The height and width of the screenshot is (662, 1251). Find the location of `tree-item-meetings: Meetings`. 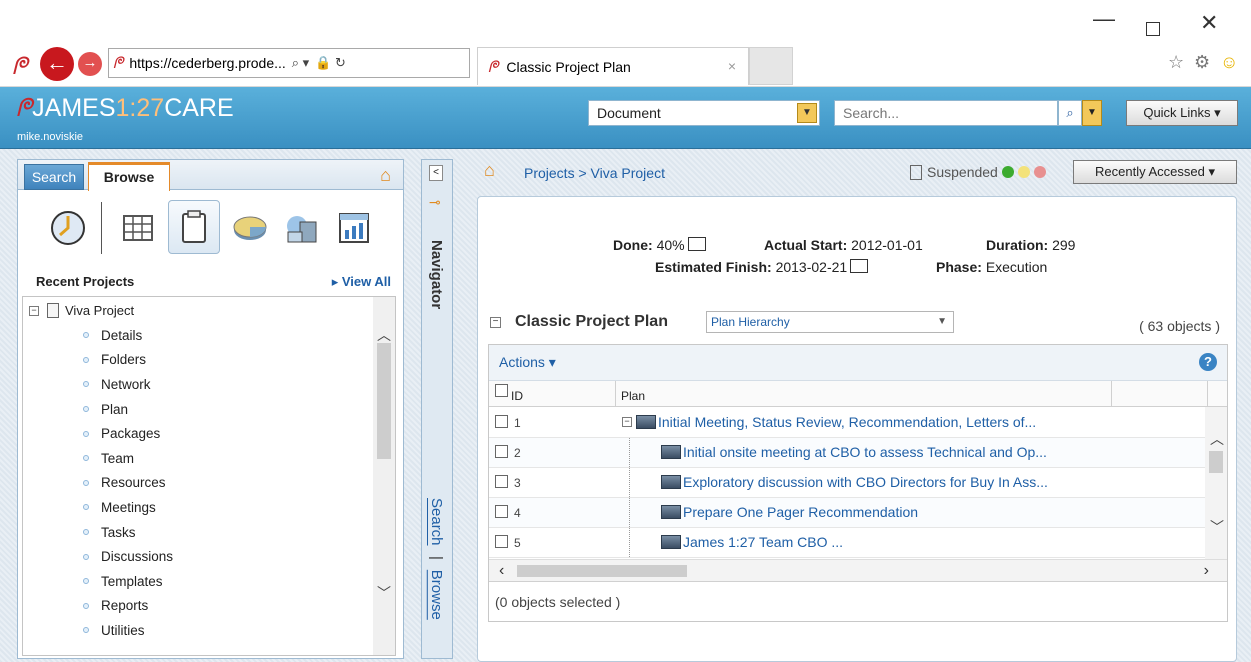

tree-item-meetings: Meetings is located at coordinates (128, 507).